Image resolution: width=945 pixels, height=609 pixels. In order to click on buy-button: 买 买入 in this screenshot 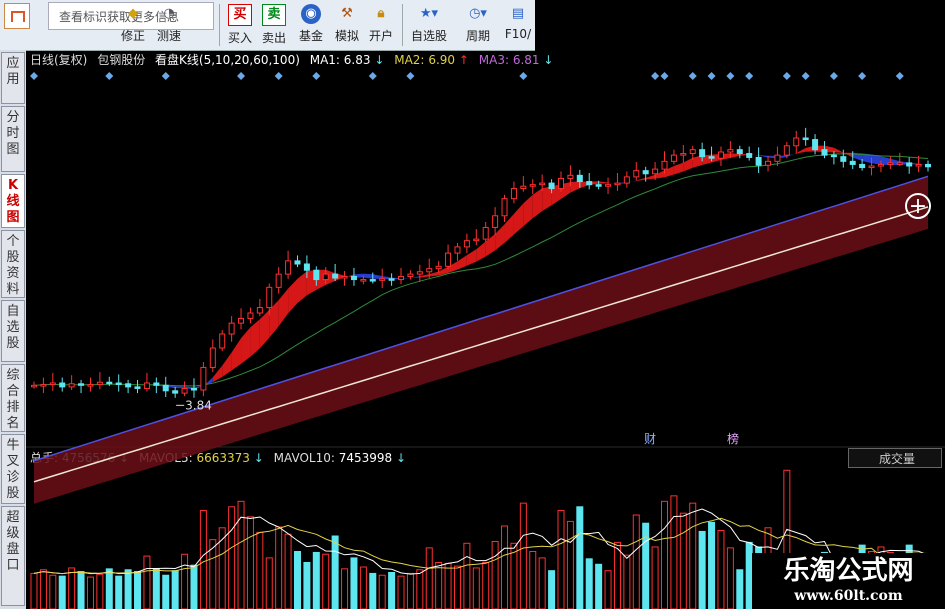, I will do `click(240, 25)`.